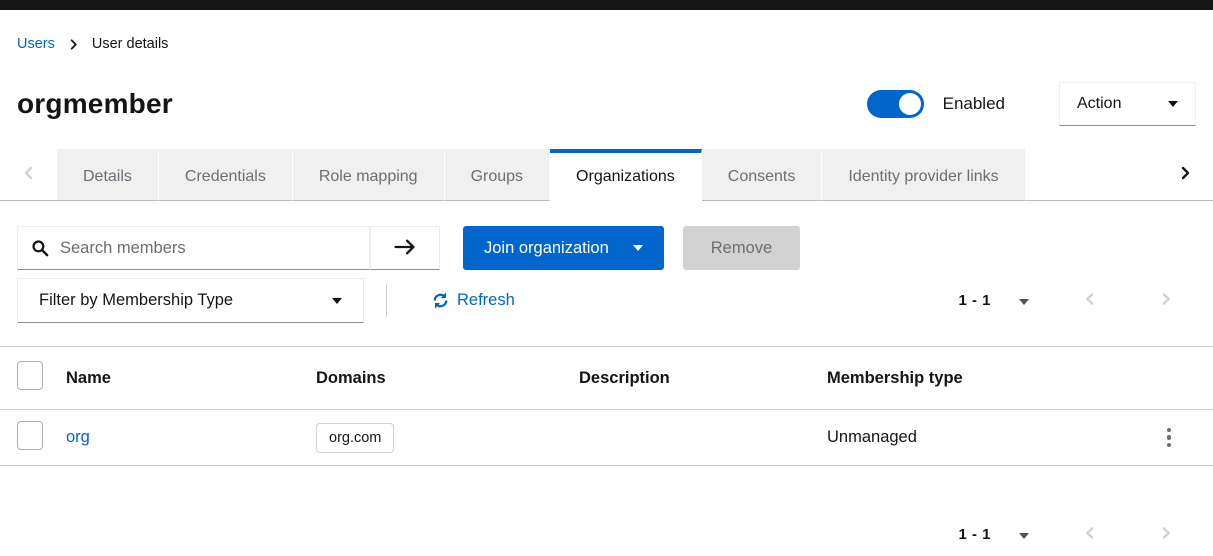  I want to click on search-submit-button, so click(405, 248).